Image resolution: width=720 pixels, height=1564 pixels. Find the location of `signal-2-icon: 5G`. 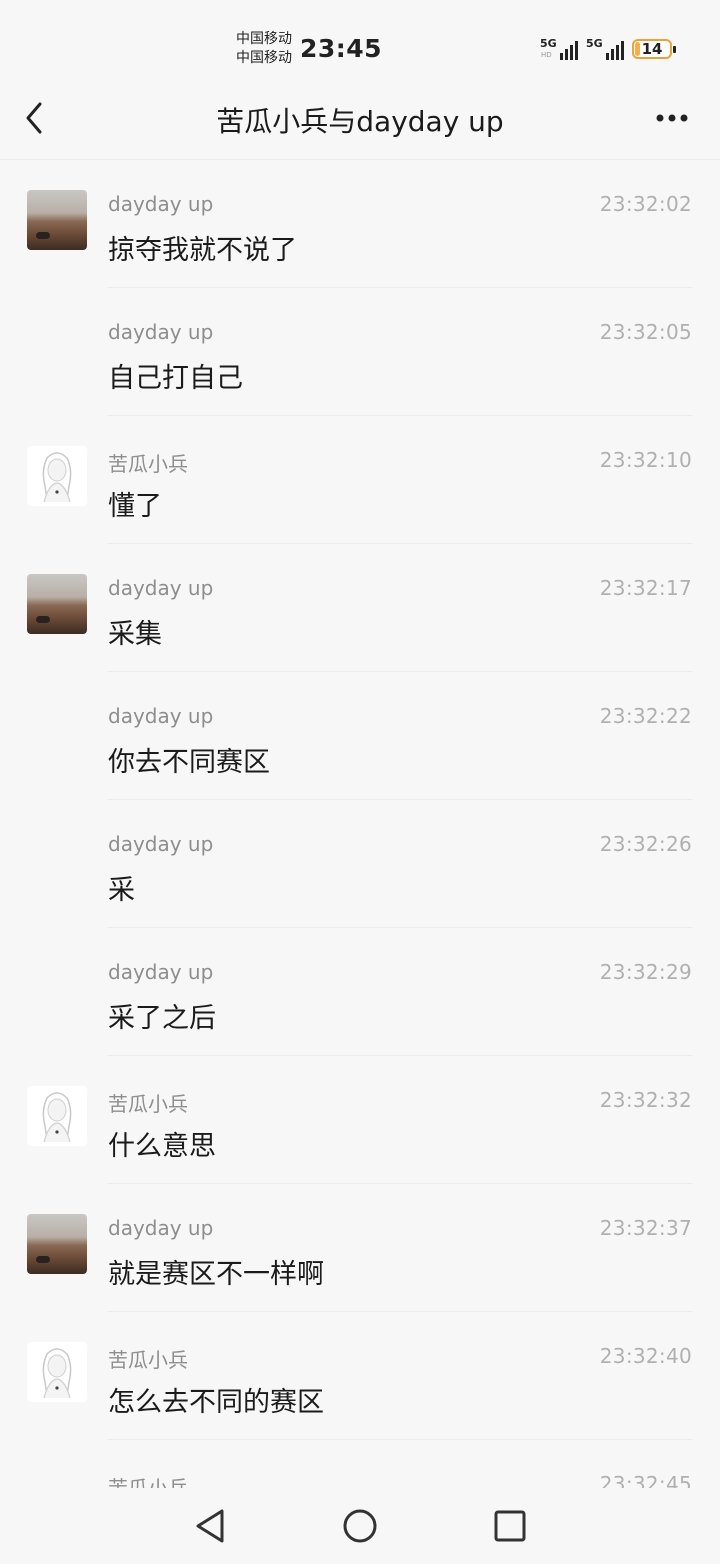

signal-2-icon: 5G is located at coordinates (605, 49).